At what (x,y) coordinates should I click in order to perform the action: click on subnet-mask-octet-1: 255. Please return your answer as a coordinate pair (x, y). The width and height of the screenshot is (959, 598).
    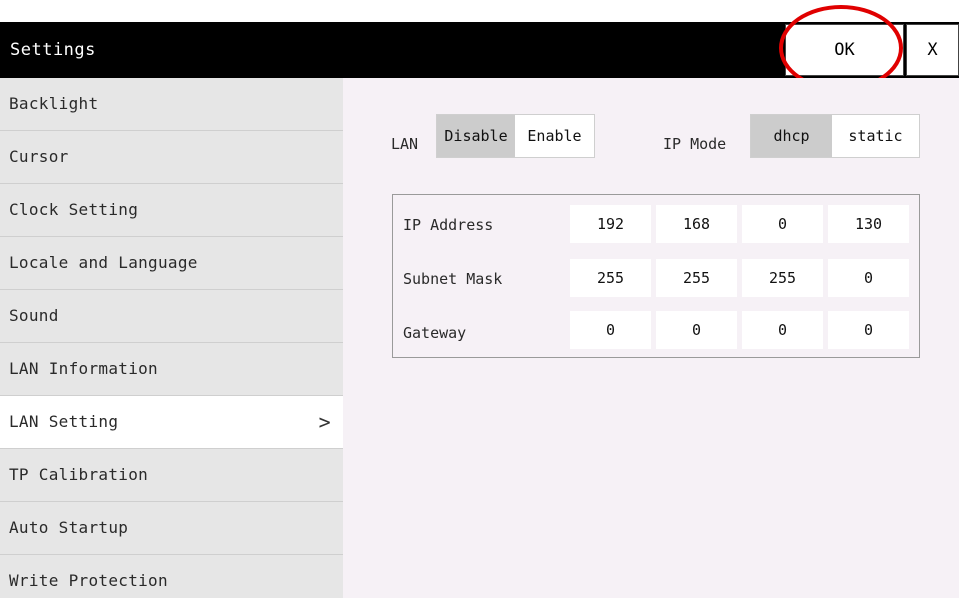
    Looking at the image, I should click on (610, 278).